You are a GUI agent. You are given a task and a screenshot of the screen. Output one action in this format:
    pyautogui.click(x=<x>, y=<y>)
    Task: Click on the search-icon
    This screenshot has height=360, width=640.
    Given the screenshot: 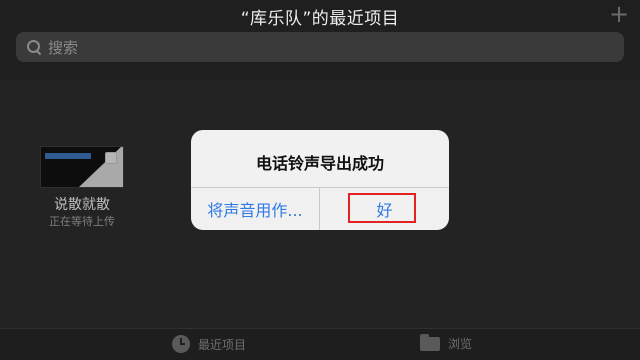 What is the action you would take?
    pyautogui.click(x=34, y=47)
    